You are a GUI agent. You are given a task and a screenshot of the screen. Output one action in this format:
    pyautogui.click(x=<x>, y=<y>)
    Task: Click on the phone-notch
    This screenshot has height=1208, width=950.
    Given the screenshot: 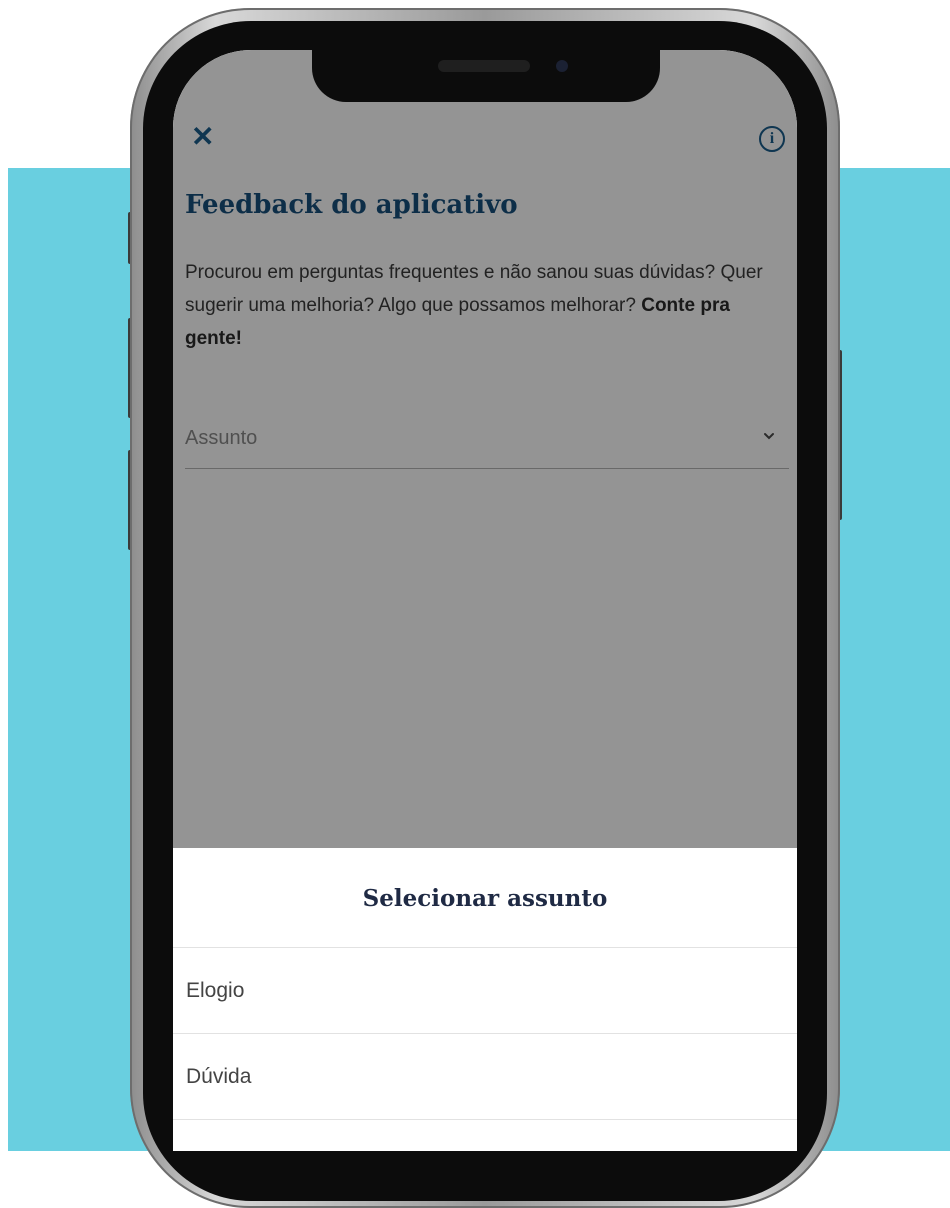 What is the action you would take?
    pyautogui.click(x=486, y=75)
    